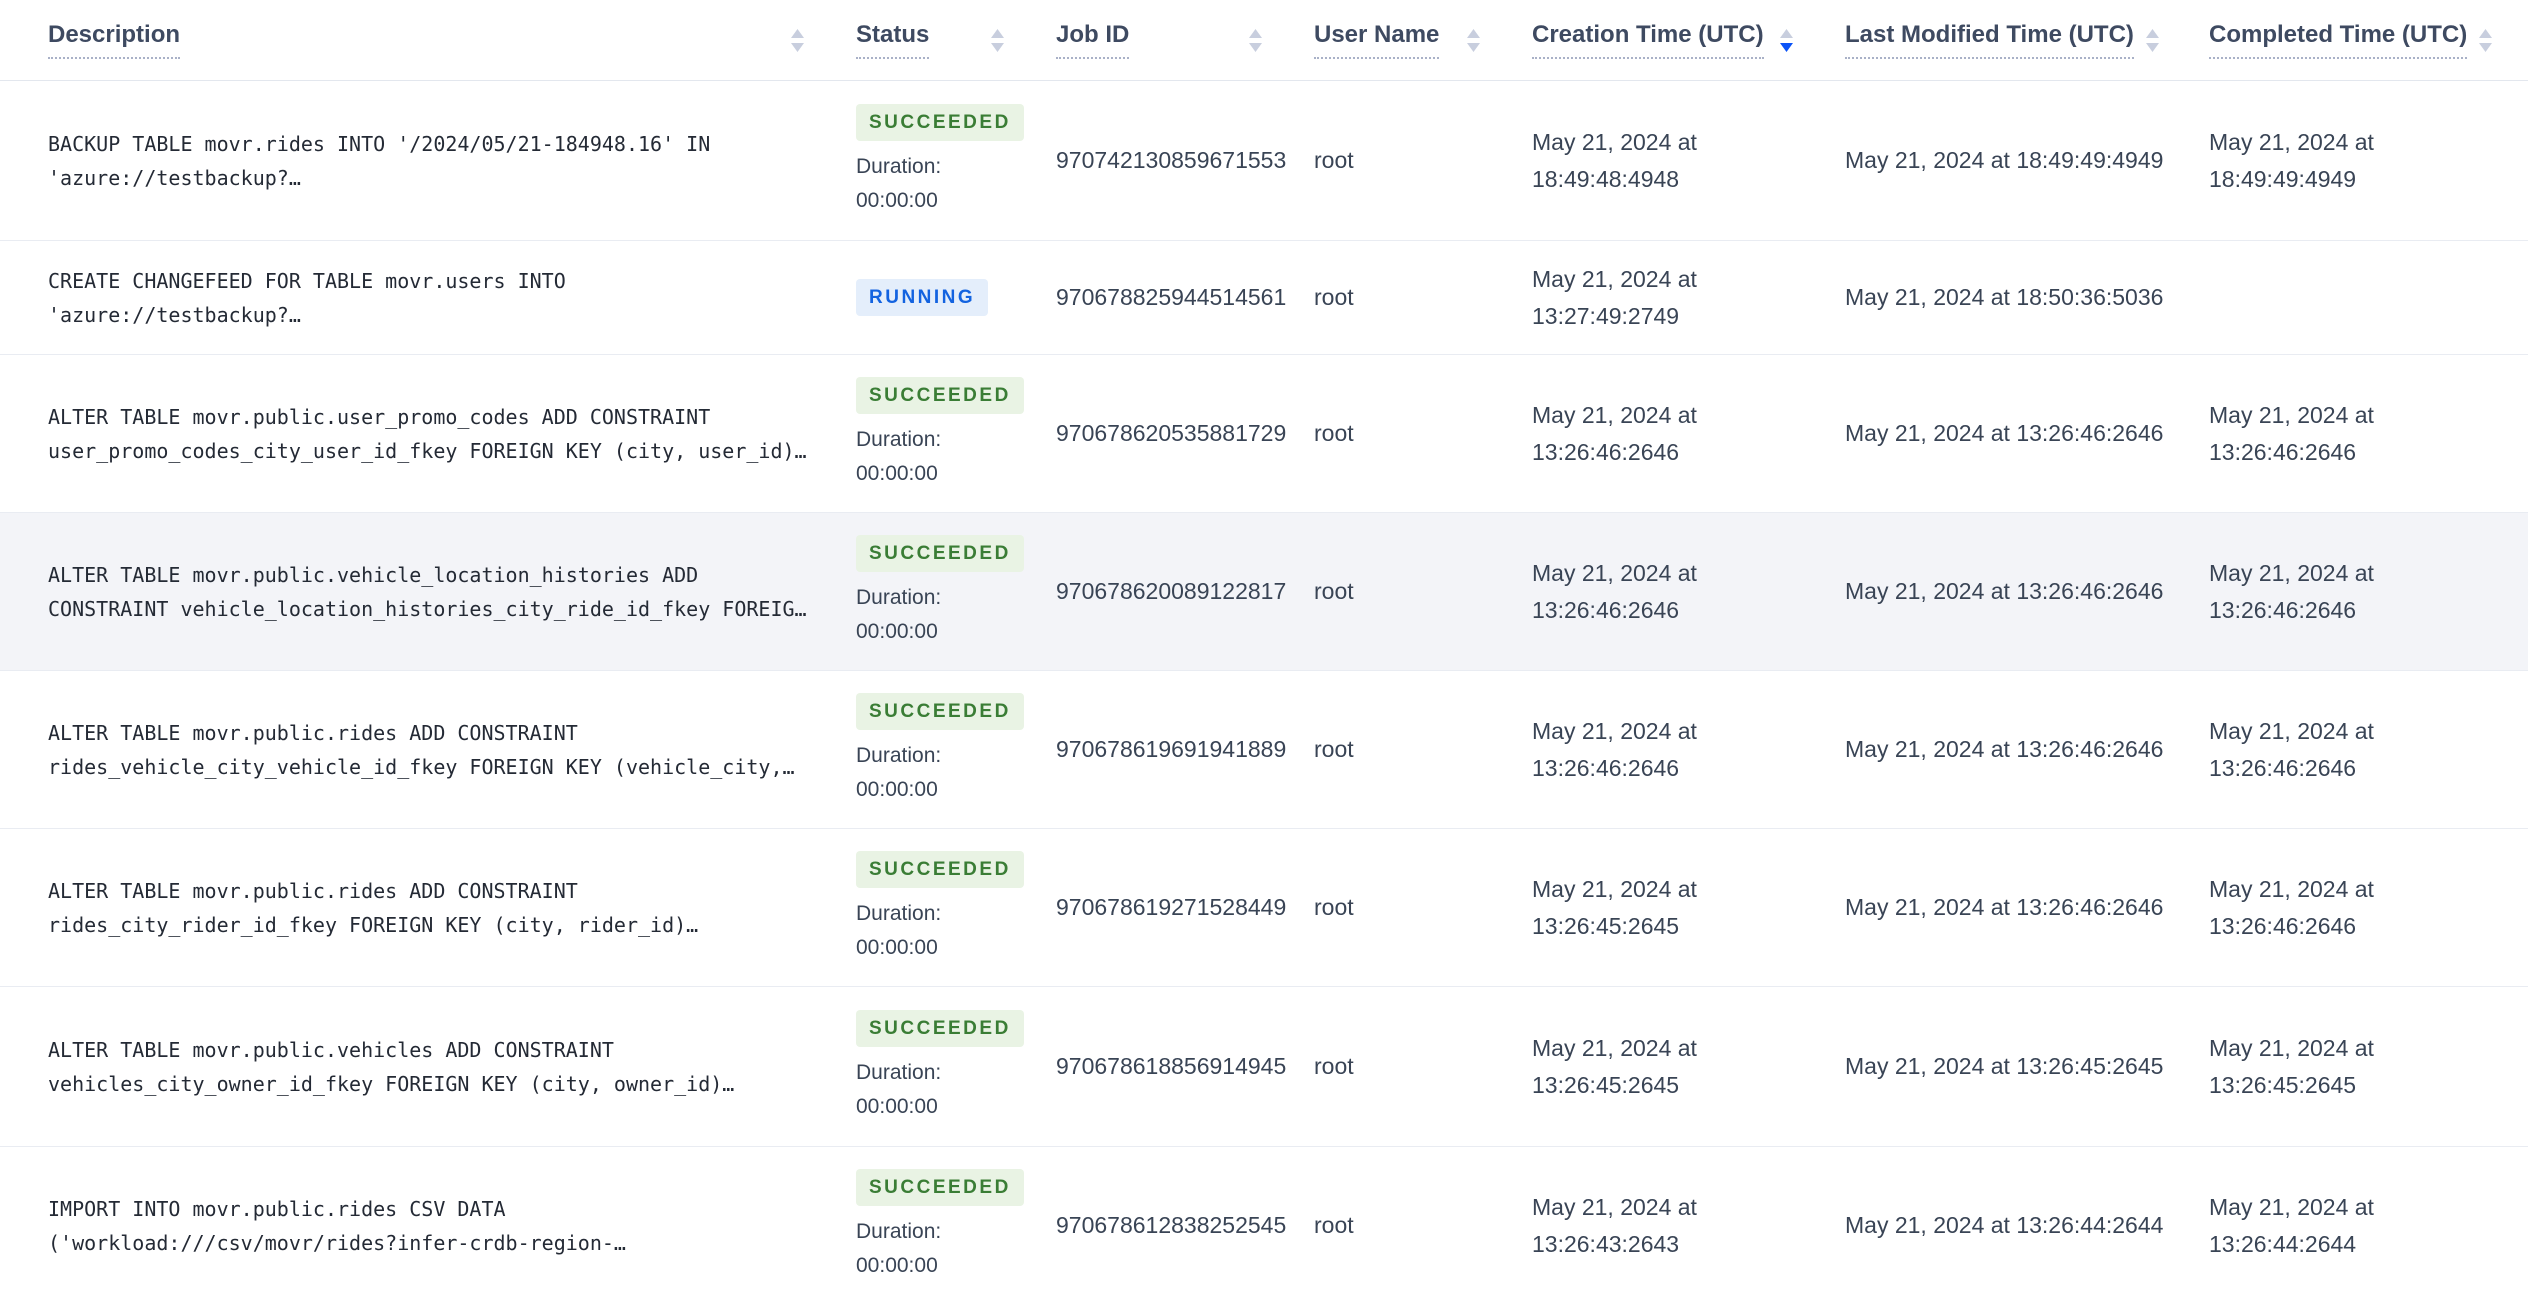 The height and width of the screenshot is (1292, 2528). What do you see at coordinates (1614, 297) in the screenshot?
I see `creation-time-cell: May 21, 2024 at 13:27:49:2749` at bounding box center [1614, 297].